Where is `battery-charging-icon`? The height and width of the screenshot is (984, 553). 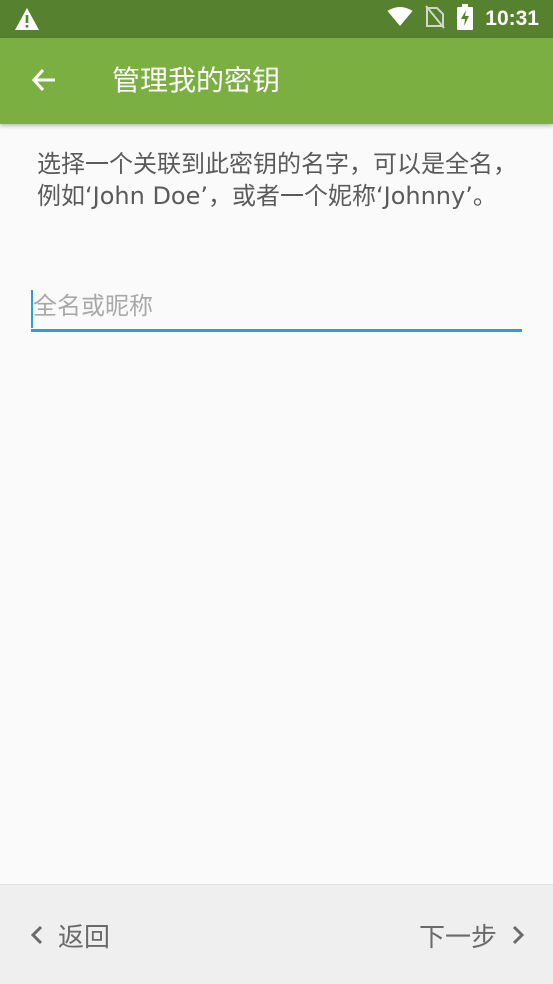 battery-charging-icon is located at coordinates (465, 19).